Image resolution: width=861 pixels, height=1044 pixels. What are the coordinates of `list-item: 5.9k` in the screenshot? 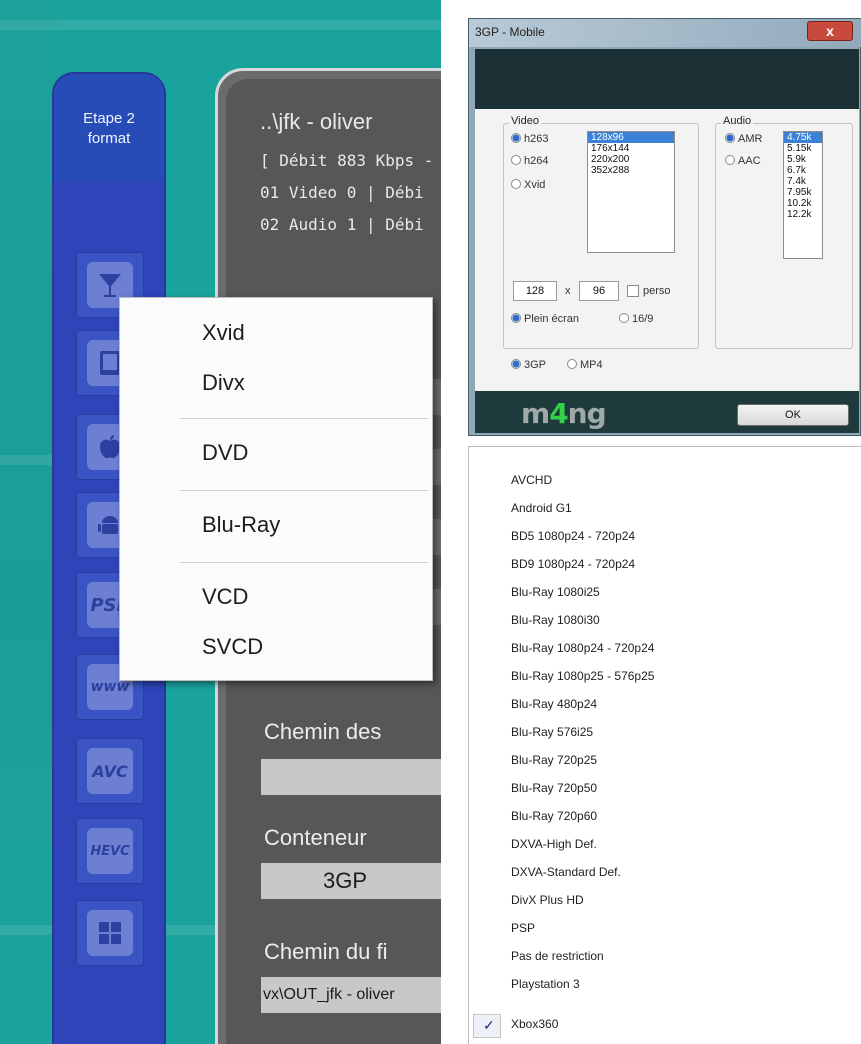 It's located at (803, 159).